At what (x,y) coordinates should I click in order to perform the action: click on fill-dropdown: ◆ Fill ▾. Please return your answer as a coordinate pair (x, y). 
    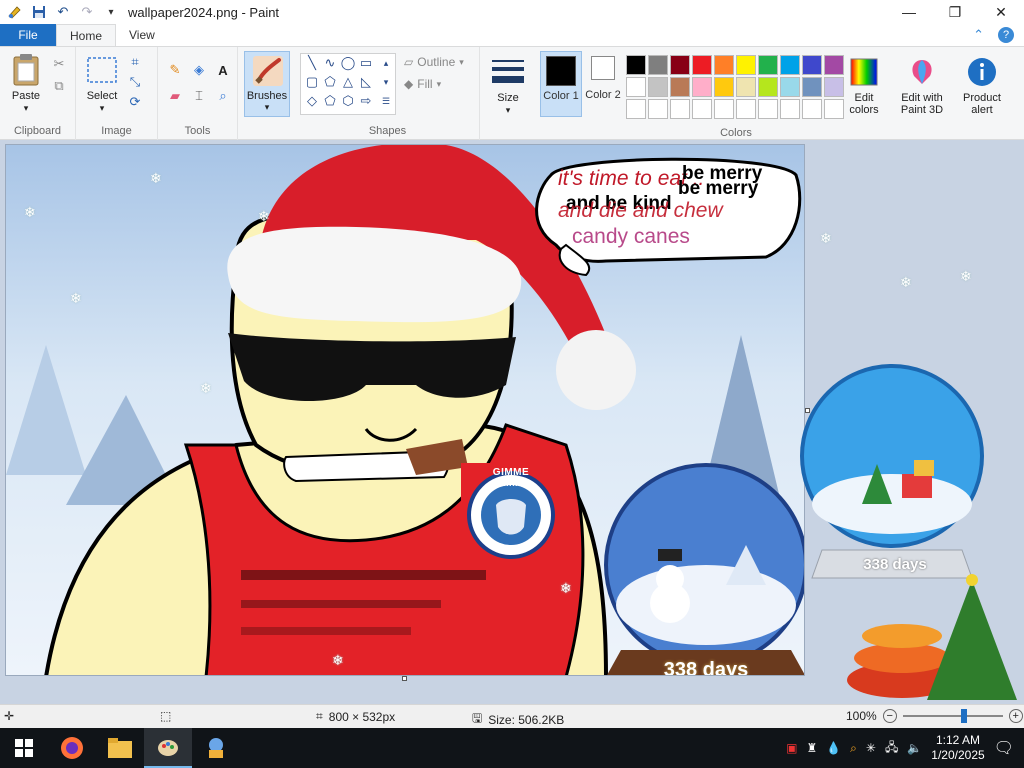
    Looking at the image, I should click on (422, 84).